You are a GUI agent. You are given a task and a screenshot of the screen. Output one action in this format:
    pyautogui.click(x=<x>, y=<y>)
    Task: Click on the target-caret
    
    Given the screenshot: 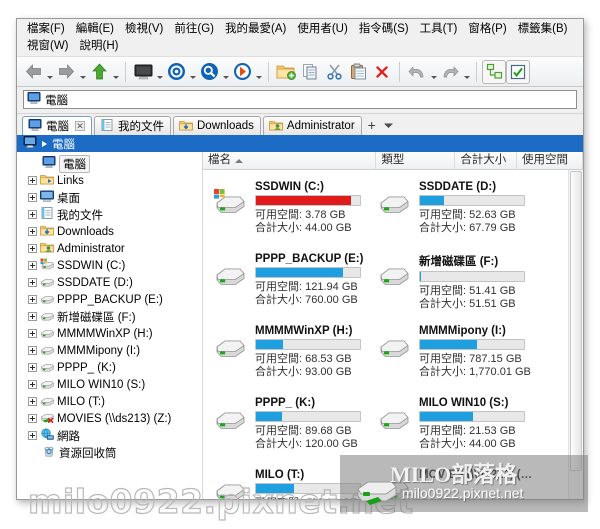 What is the action you would take?
    pyautogui.click(x=192, y=72)
    